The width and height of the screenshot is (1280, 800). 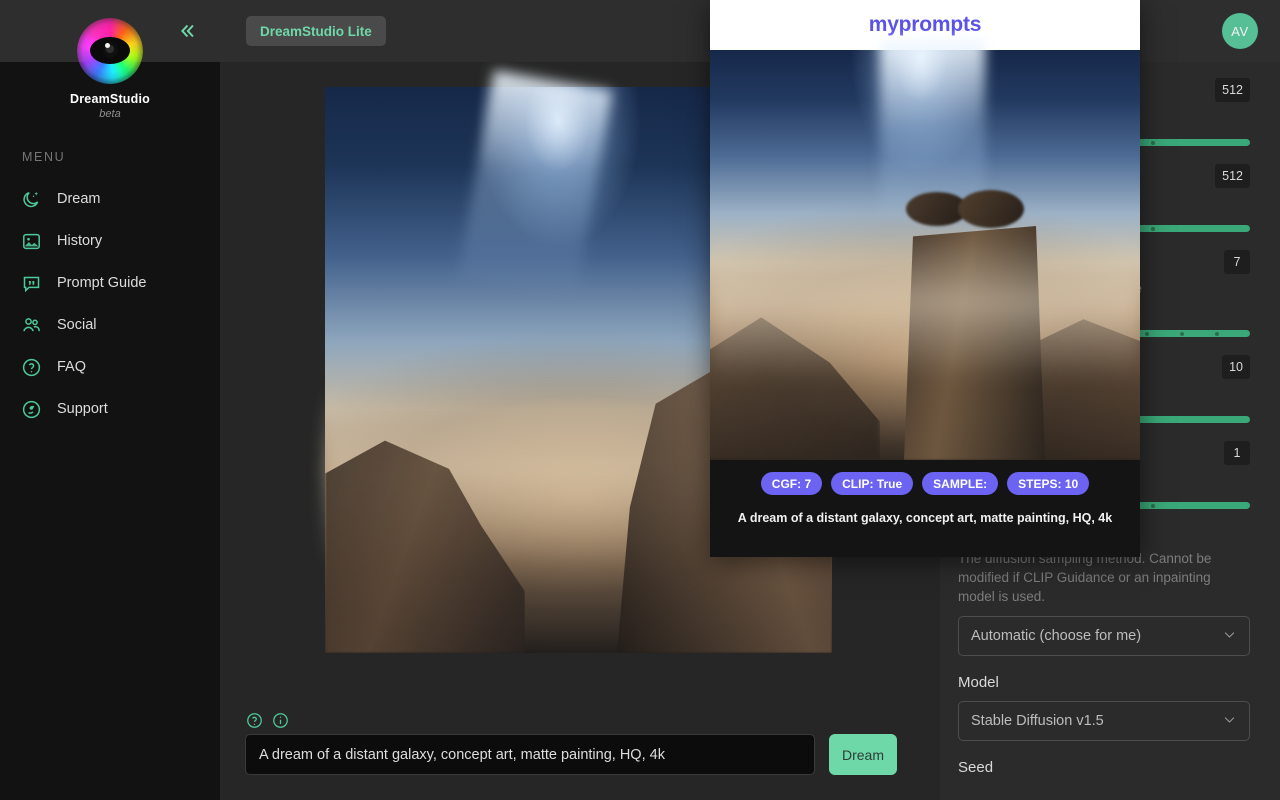 What do you see at coordinates (31, 325) in the screenshot?
I see `people-icon` at bounding box center [31, 325].